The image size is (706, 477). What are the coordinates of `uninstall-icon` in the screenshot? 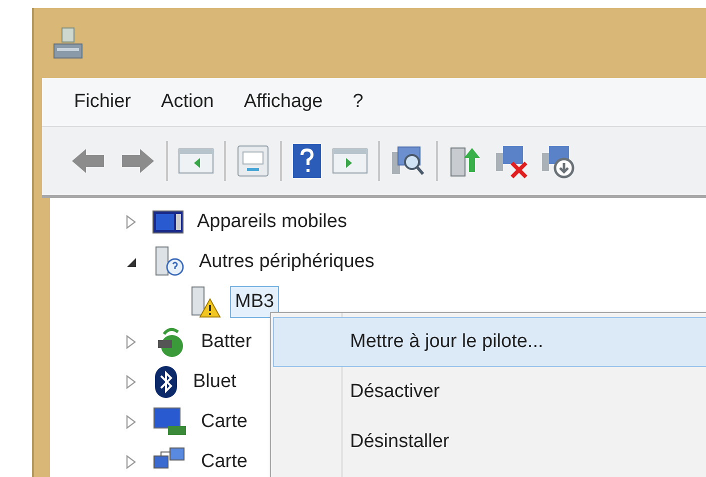 It's located at (512, 161).